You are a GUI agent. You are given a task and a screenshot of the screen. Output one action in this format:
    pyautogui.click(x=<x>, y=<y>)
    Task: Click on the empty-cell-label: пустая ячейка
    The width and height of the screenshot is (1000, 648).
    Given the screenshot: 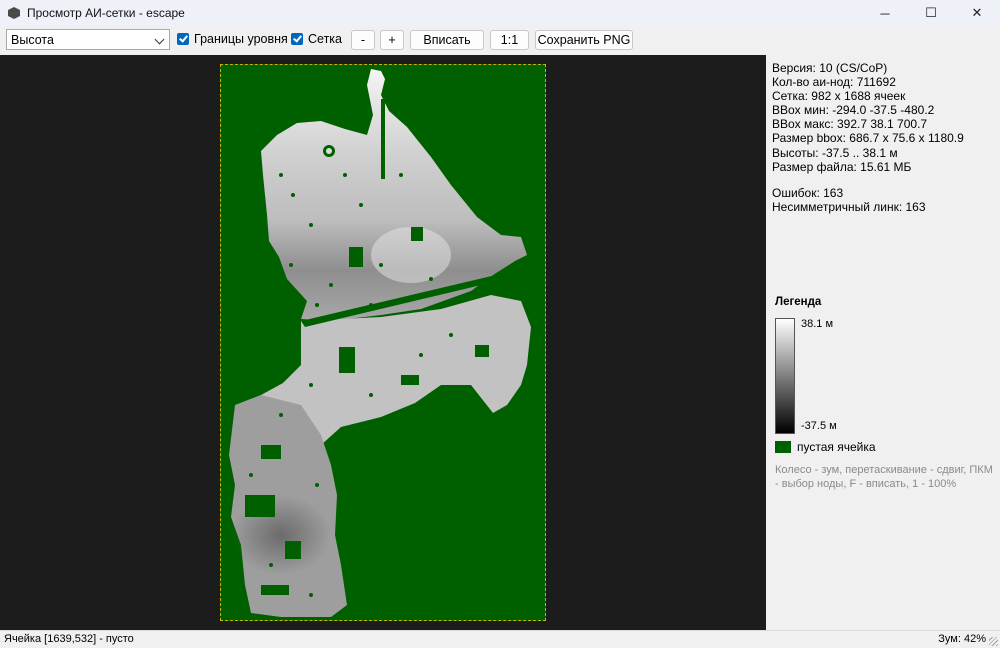 What is the action you would take?
    pyautogui.click(x=836, y=447)
    